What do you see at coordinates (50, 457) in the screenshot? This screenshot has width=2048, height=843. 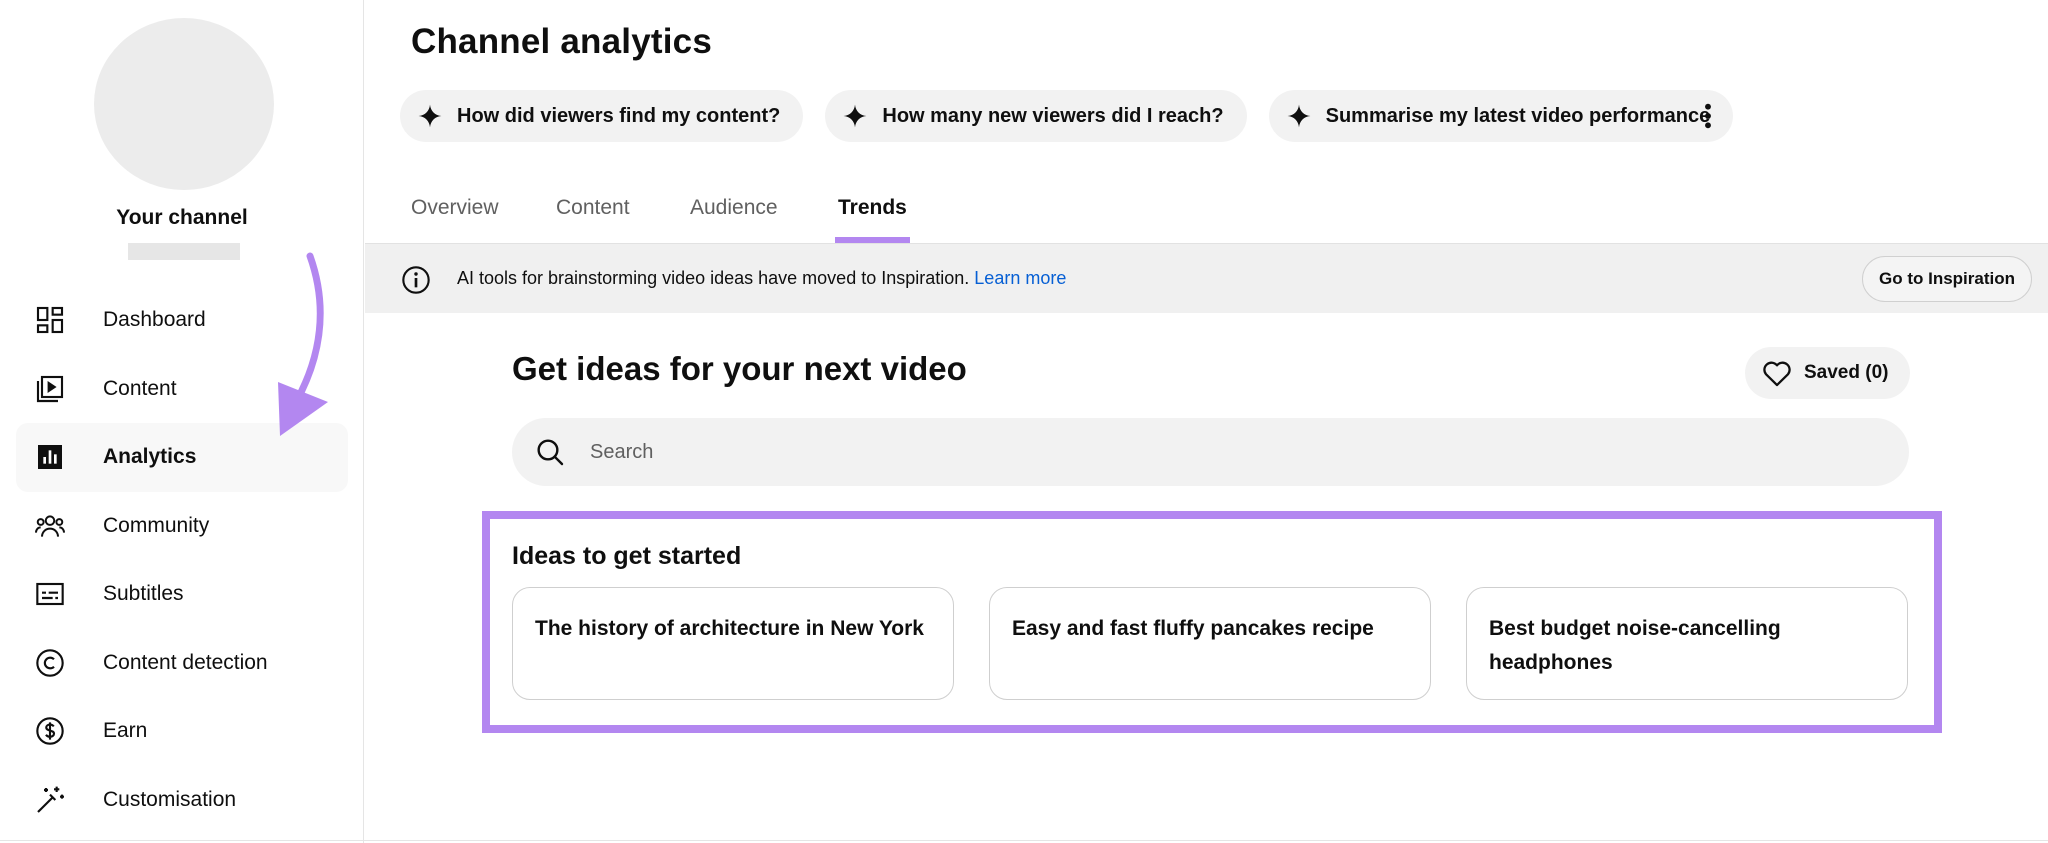 I see `analytics-icon` at bounding box center [50, 457].